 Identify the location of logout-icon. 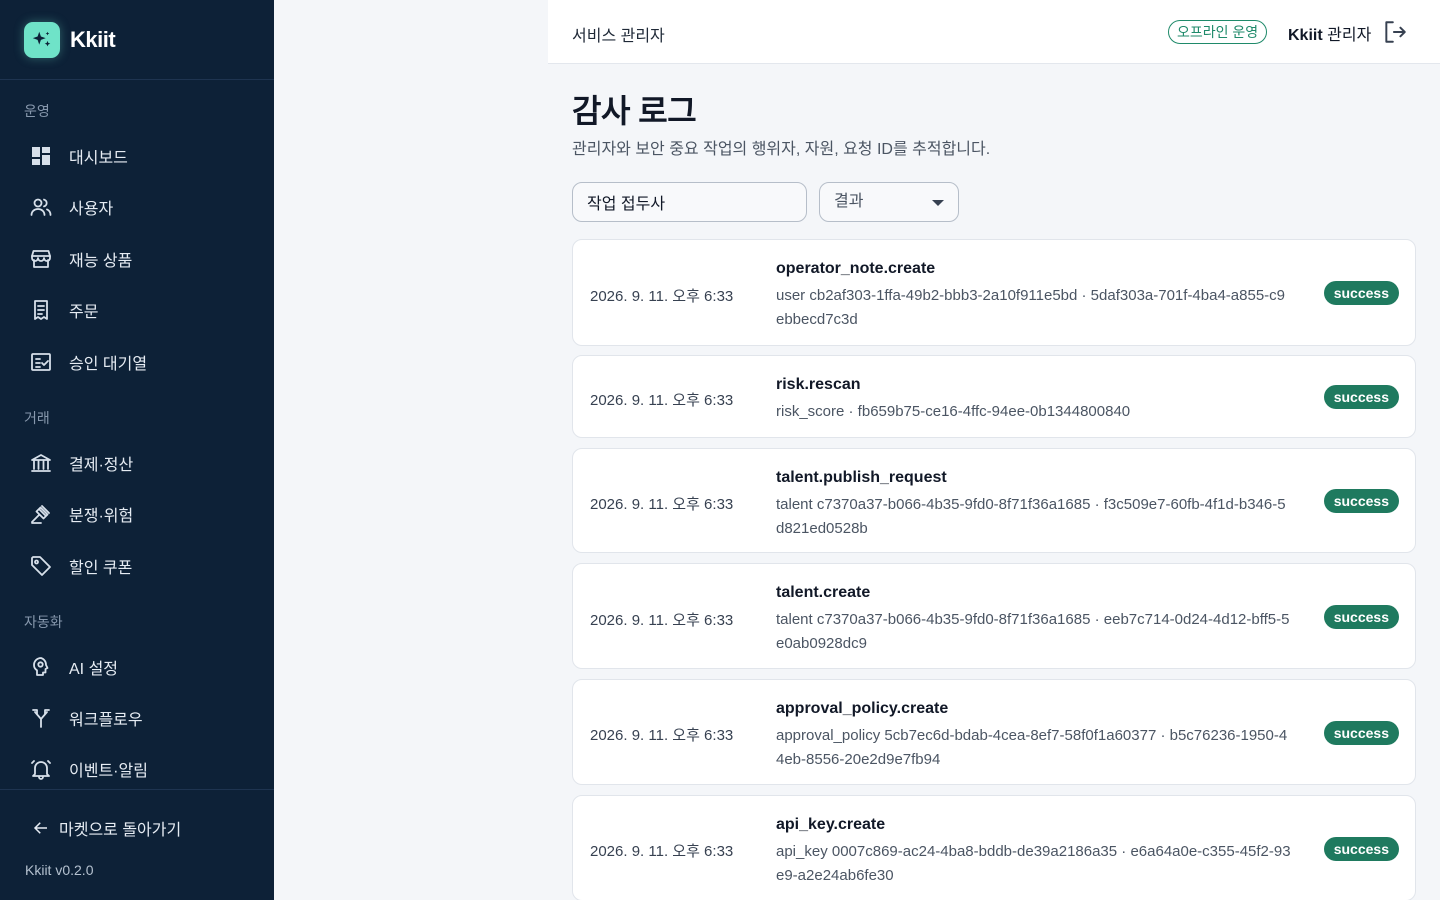
(1395, 32).